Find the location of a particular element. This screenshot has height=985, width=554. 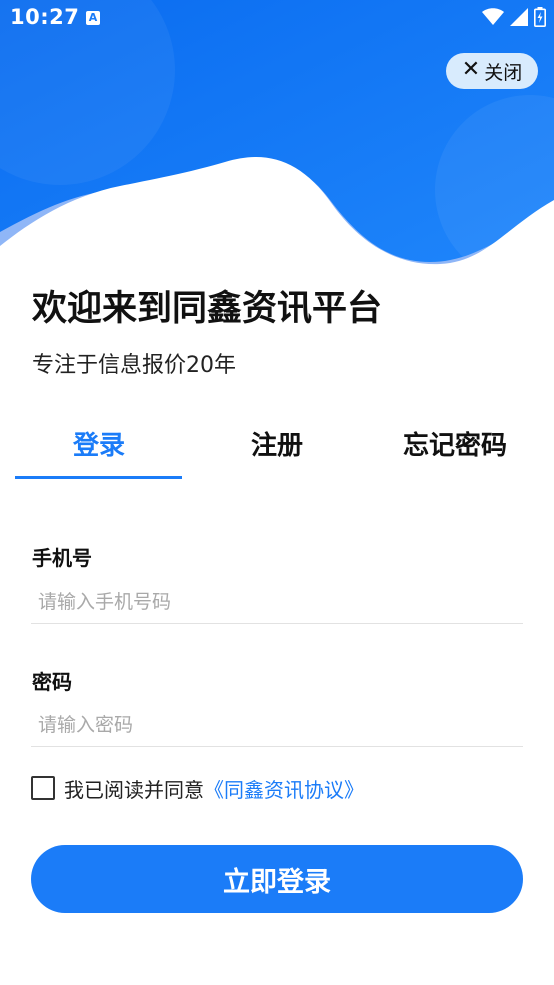

signal-icon is located at coordinates (519, 17).